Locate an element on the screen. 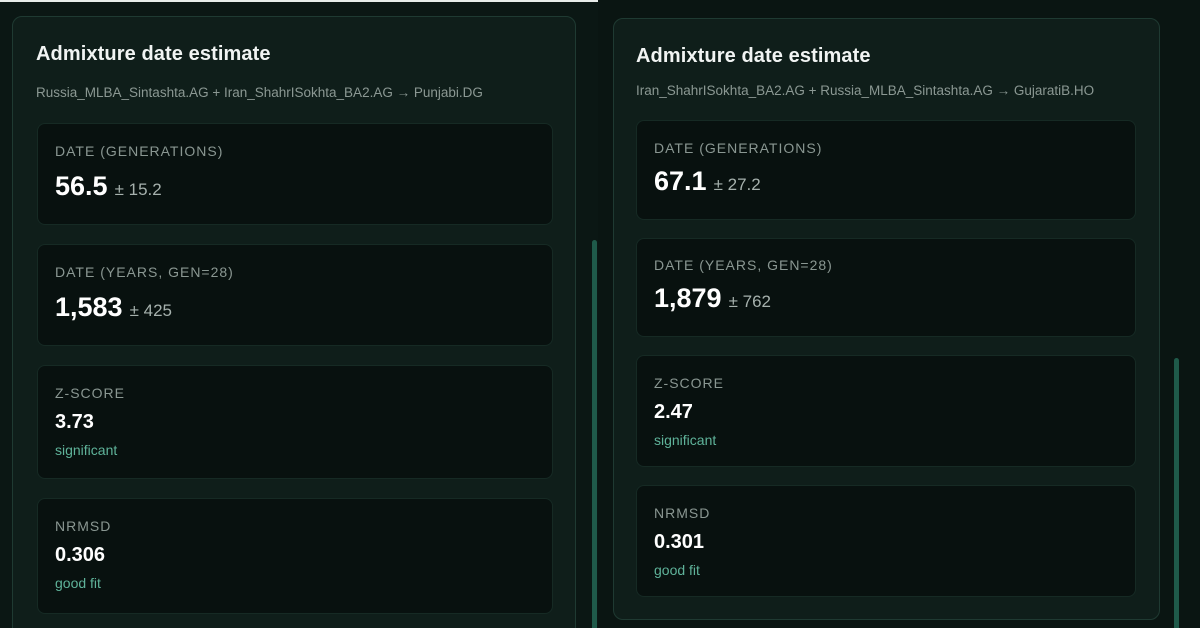 The height and width of the screenshot is (628, 1200). date-years-error: ± 762 is located at coordinates (749, 301).